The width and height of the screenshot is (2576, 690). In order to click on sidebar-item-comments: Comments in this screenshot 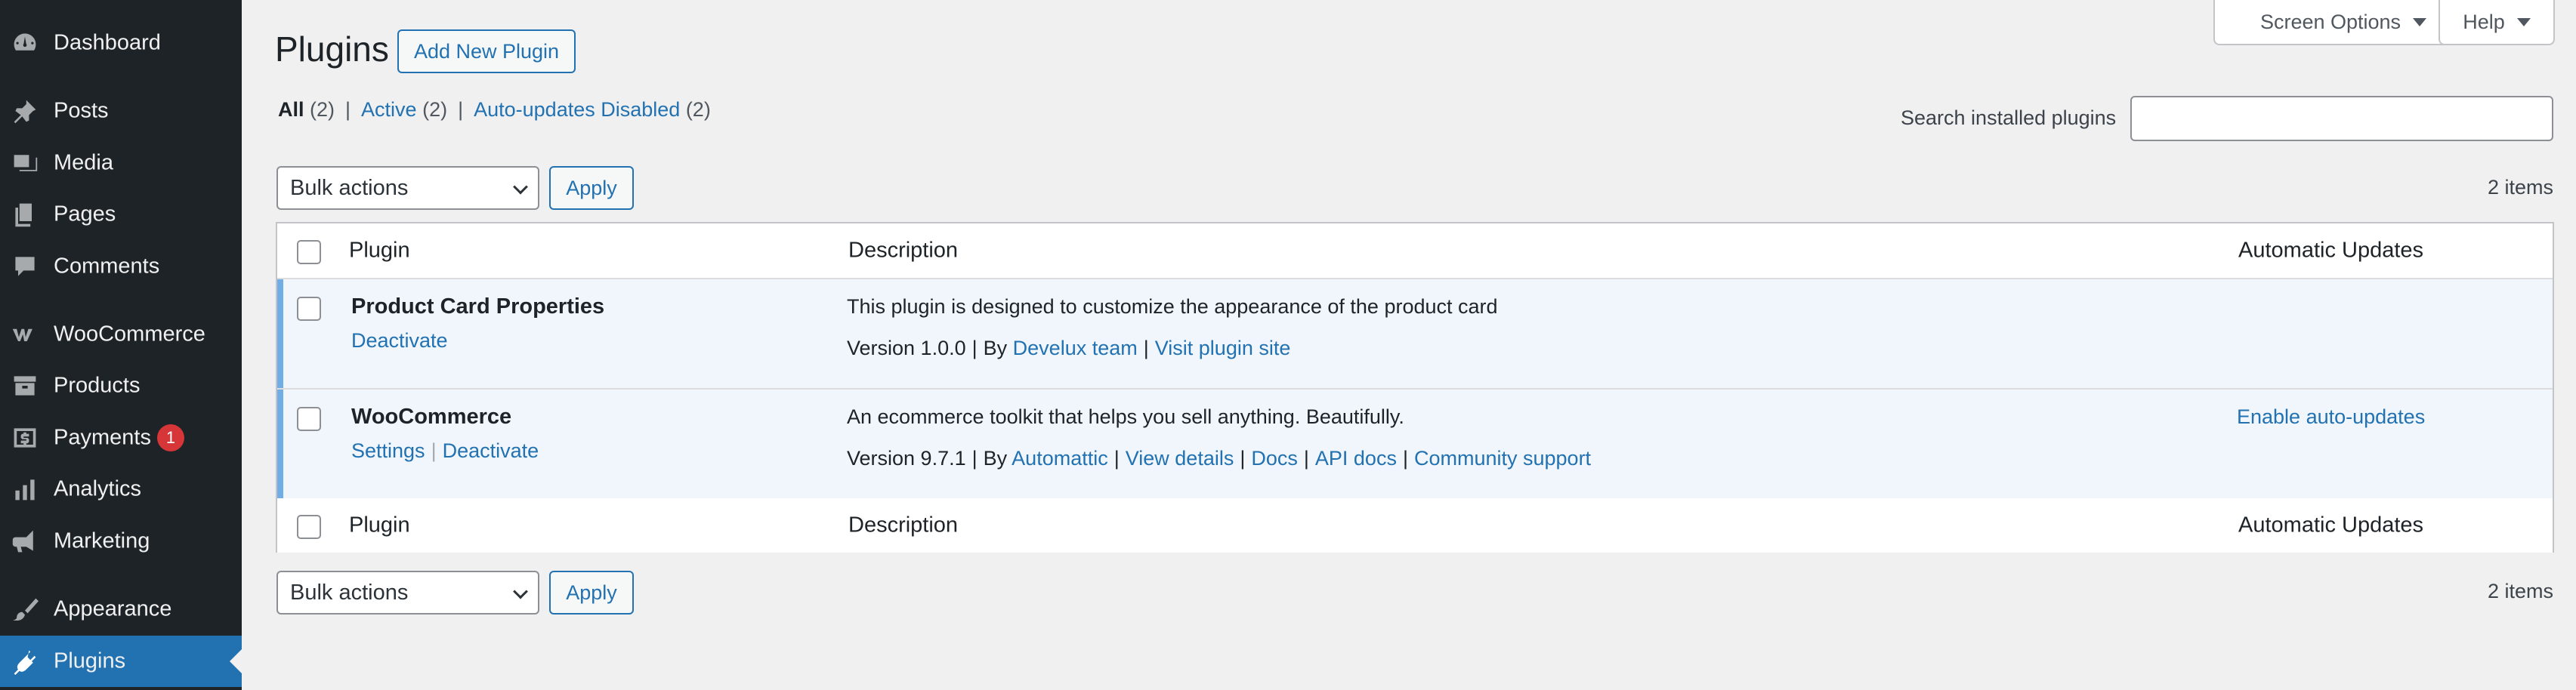, I will do `click(121, 266)`.